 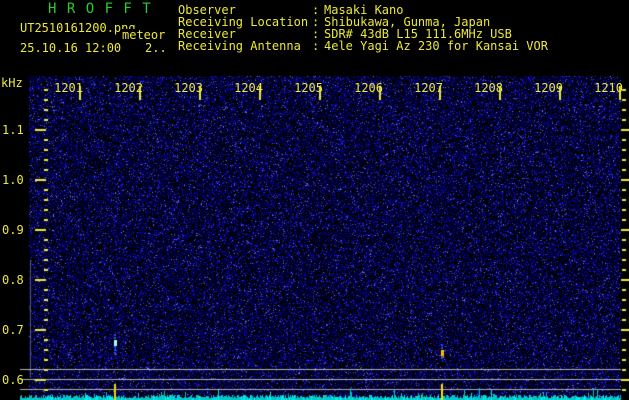 What do you see at coordinates (12, 83) in the screenshot?
I see `y-axis-unit-label: kHz` at bounding box center [12, 83].